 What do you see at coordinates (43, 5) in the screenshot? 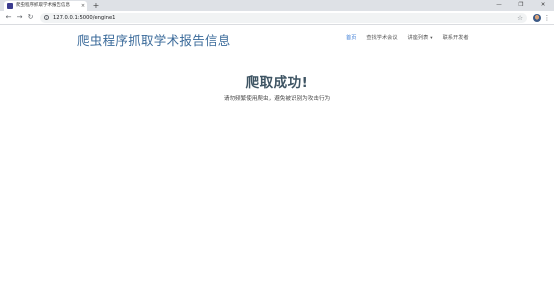
I see `tab-title: 爬虫程序抓取学术报告信息` at bounding box center [43, 5].